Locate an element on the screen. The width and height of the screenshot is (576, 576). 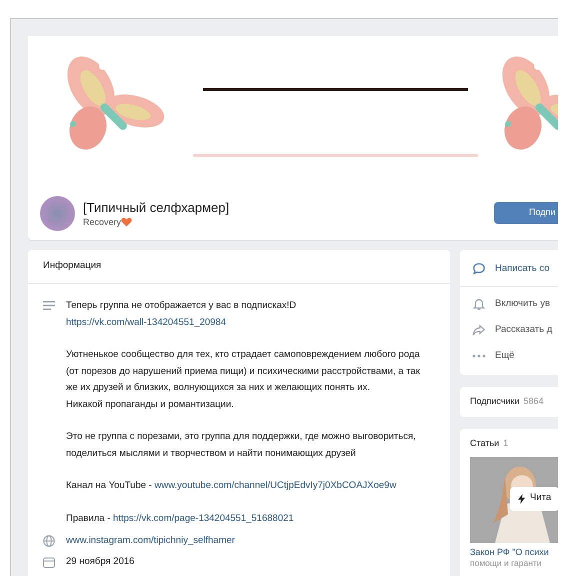
link: www.youtube.com/channel/UCtjpEdvIy7j0XbCOAJXoe9w is located at coordinates (275, 486).